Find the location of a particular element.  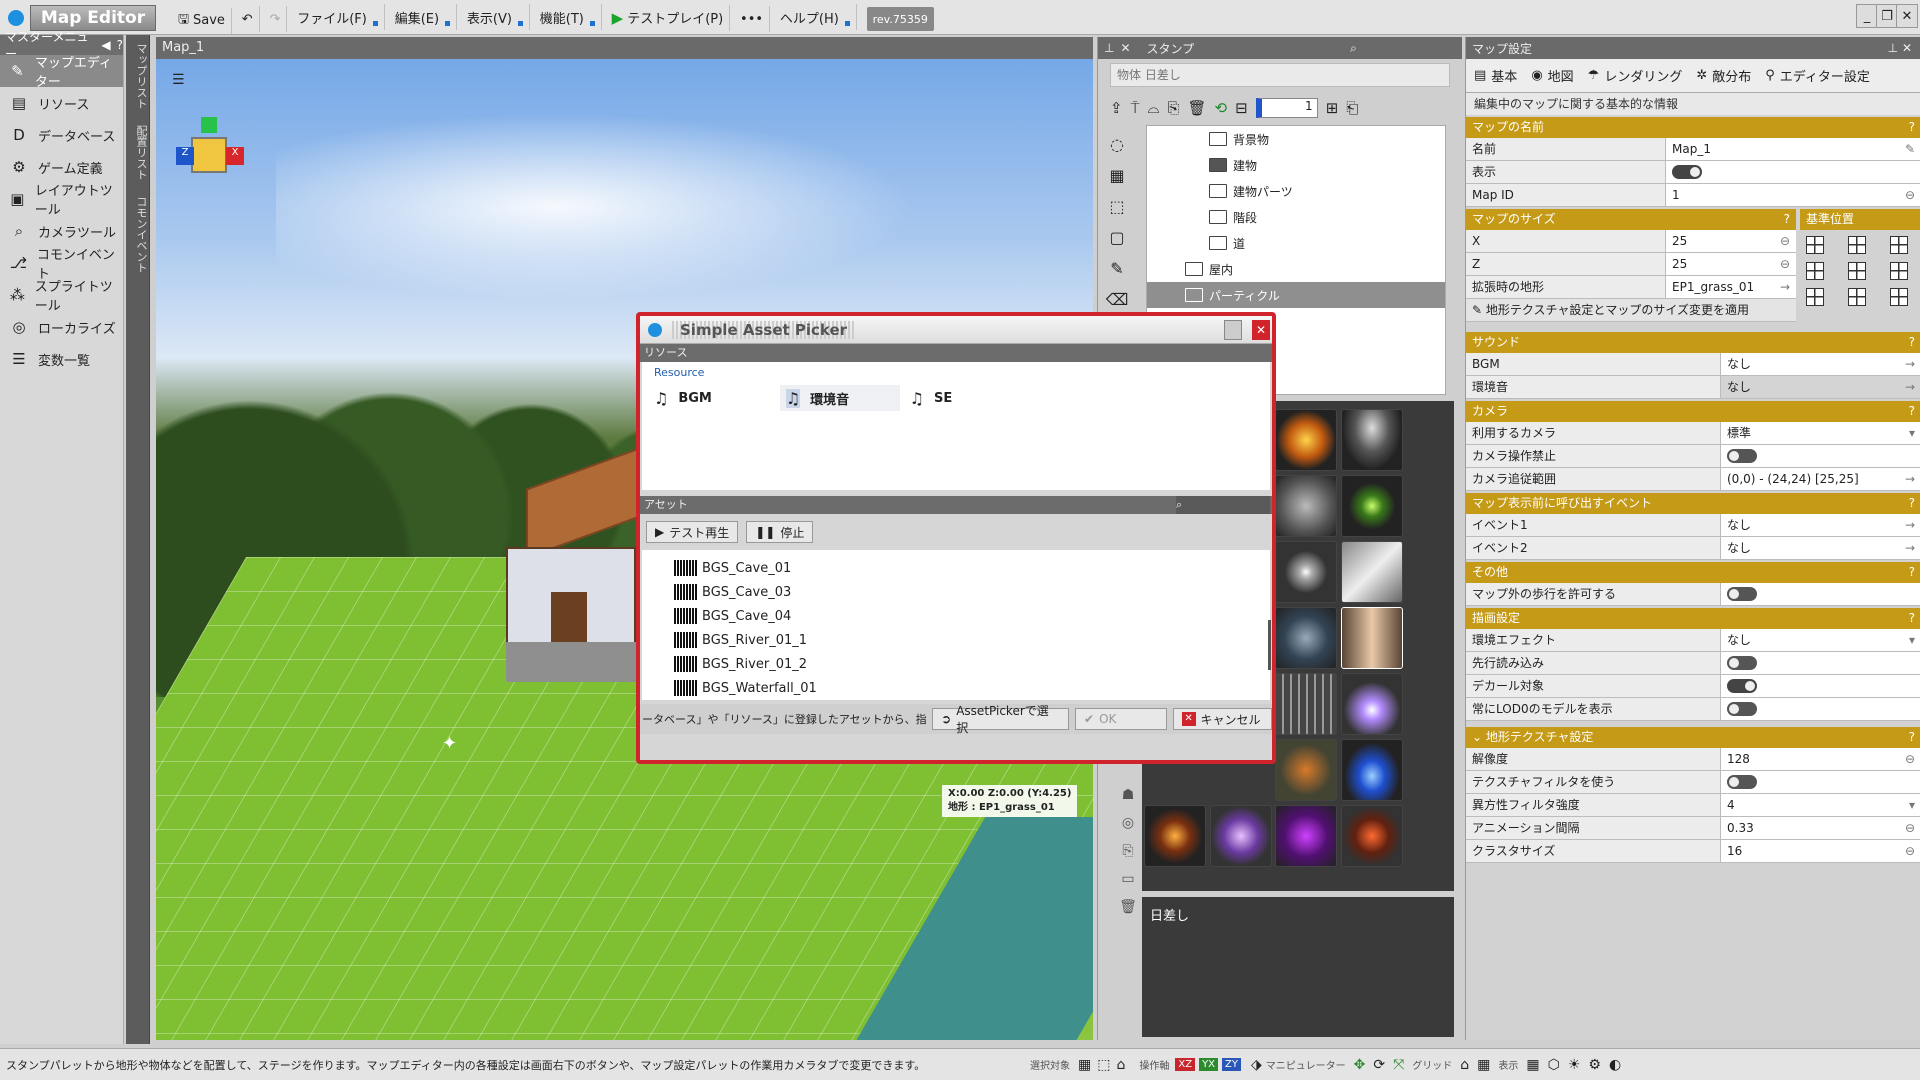

base-pos-ml is located at coordinates (1815, 271).